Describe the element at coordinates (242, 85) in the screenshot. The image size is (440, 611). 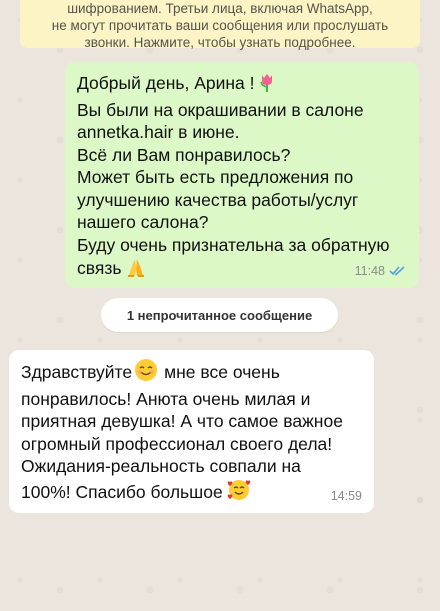
I see `message-line: Добрый день, Арина !` at that location.